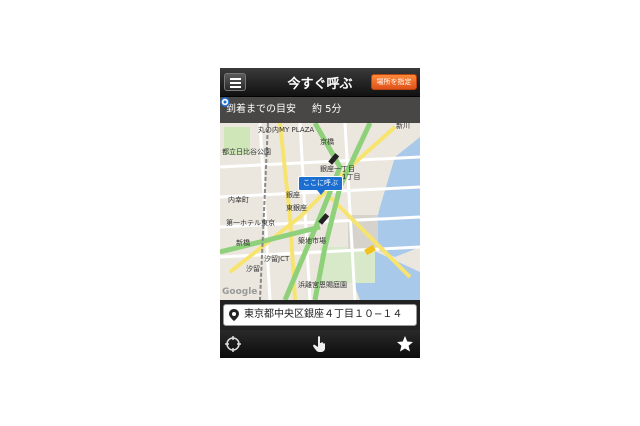  What do you see at coordinates (405, 344) in the screenshot?
I see `star-icon` at bounding box center [405, 344].